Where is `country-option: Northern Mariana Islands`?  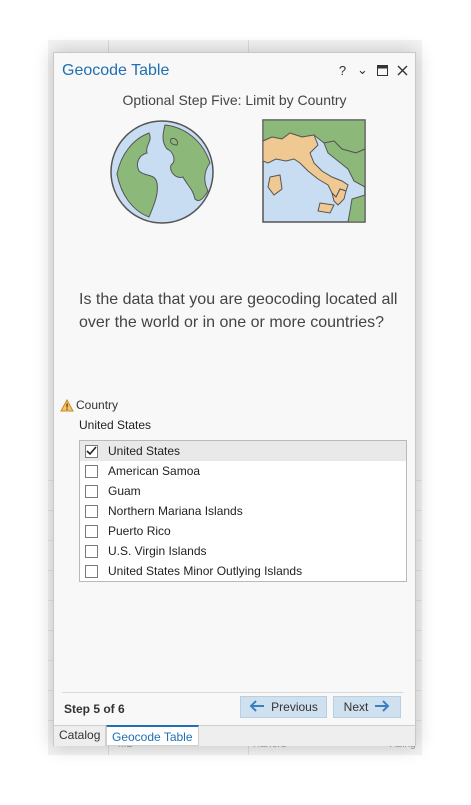
country-option: Northern Mariana Islands is located at coordinates (243, 511).